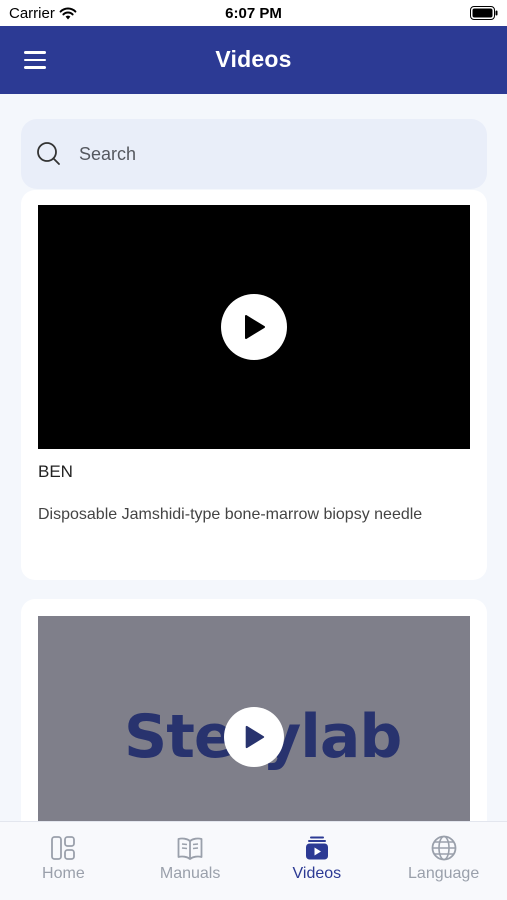  I want to click on tab-home: Home, so click(63, 861).